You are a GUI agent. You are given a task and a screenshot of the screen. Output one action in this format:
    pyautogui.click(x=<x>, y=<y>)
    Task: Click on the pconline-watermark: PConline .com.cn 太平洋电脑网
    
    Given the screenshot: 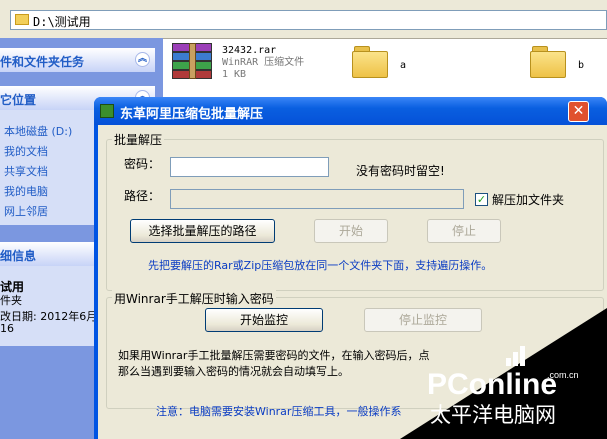 What is the action you would take?
    pyautogui.click(x=503, y=373)
    